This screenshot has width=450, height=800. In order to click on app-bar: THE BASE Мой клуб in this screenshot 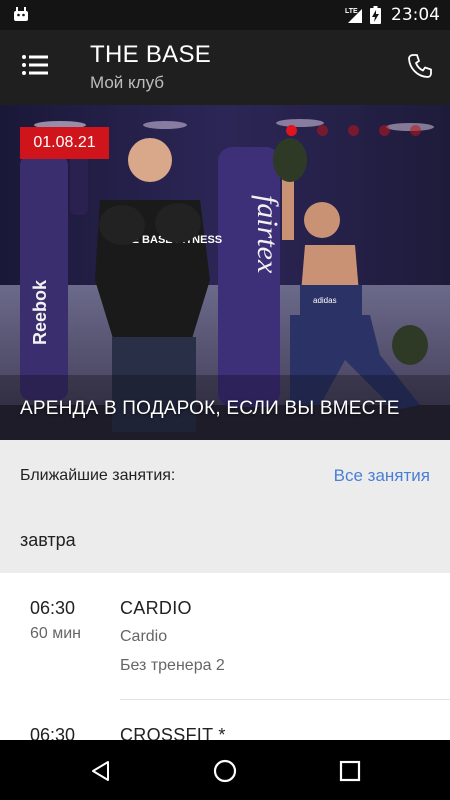, I will do `click(225, 67)`.